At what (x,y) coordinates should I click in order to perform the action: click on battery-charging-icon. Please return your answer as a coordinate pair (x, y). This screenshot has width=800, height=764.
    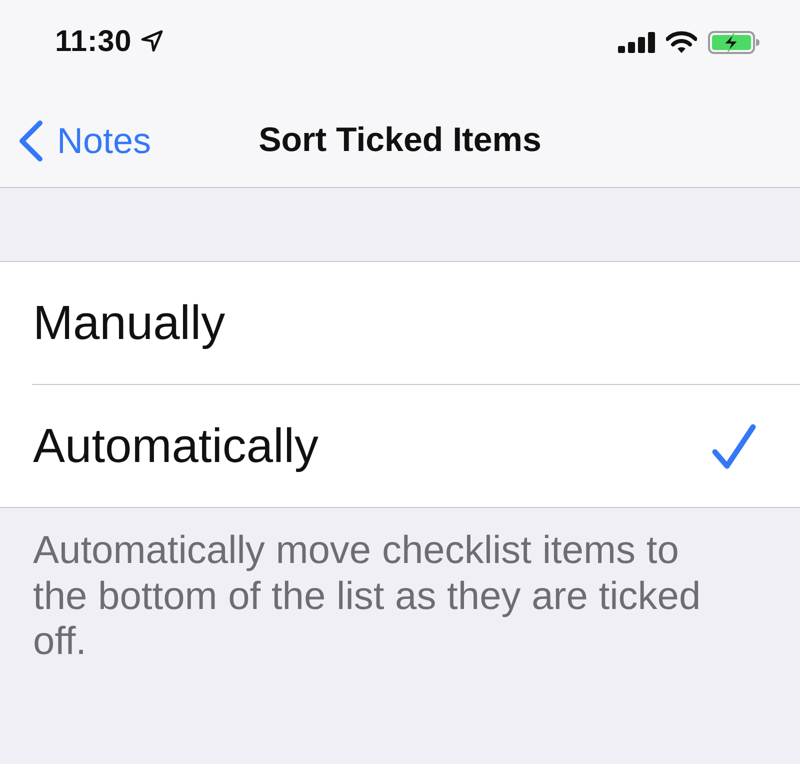
    Looking at the image, I should click on (734, 42).